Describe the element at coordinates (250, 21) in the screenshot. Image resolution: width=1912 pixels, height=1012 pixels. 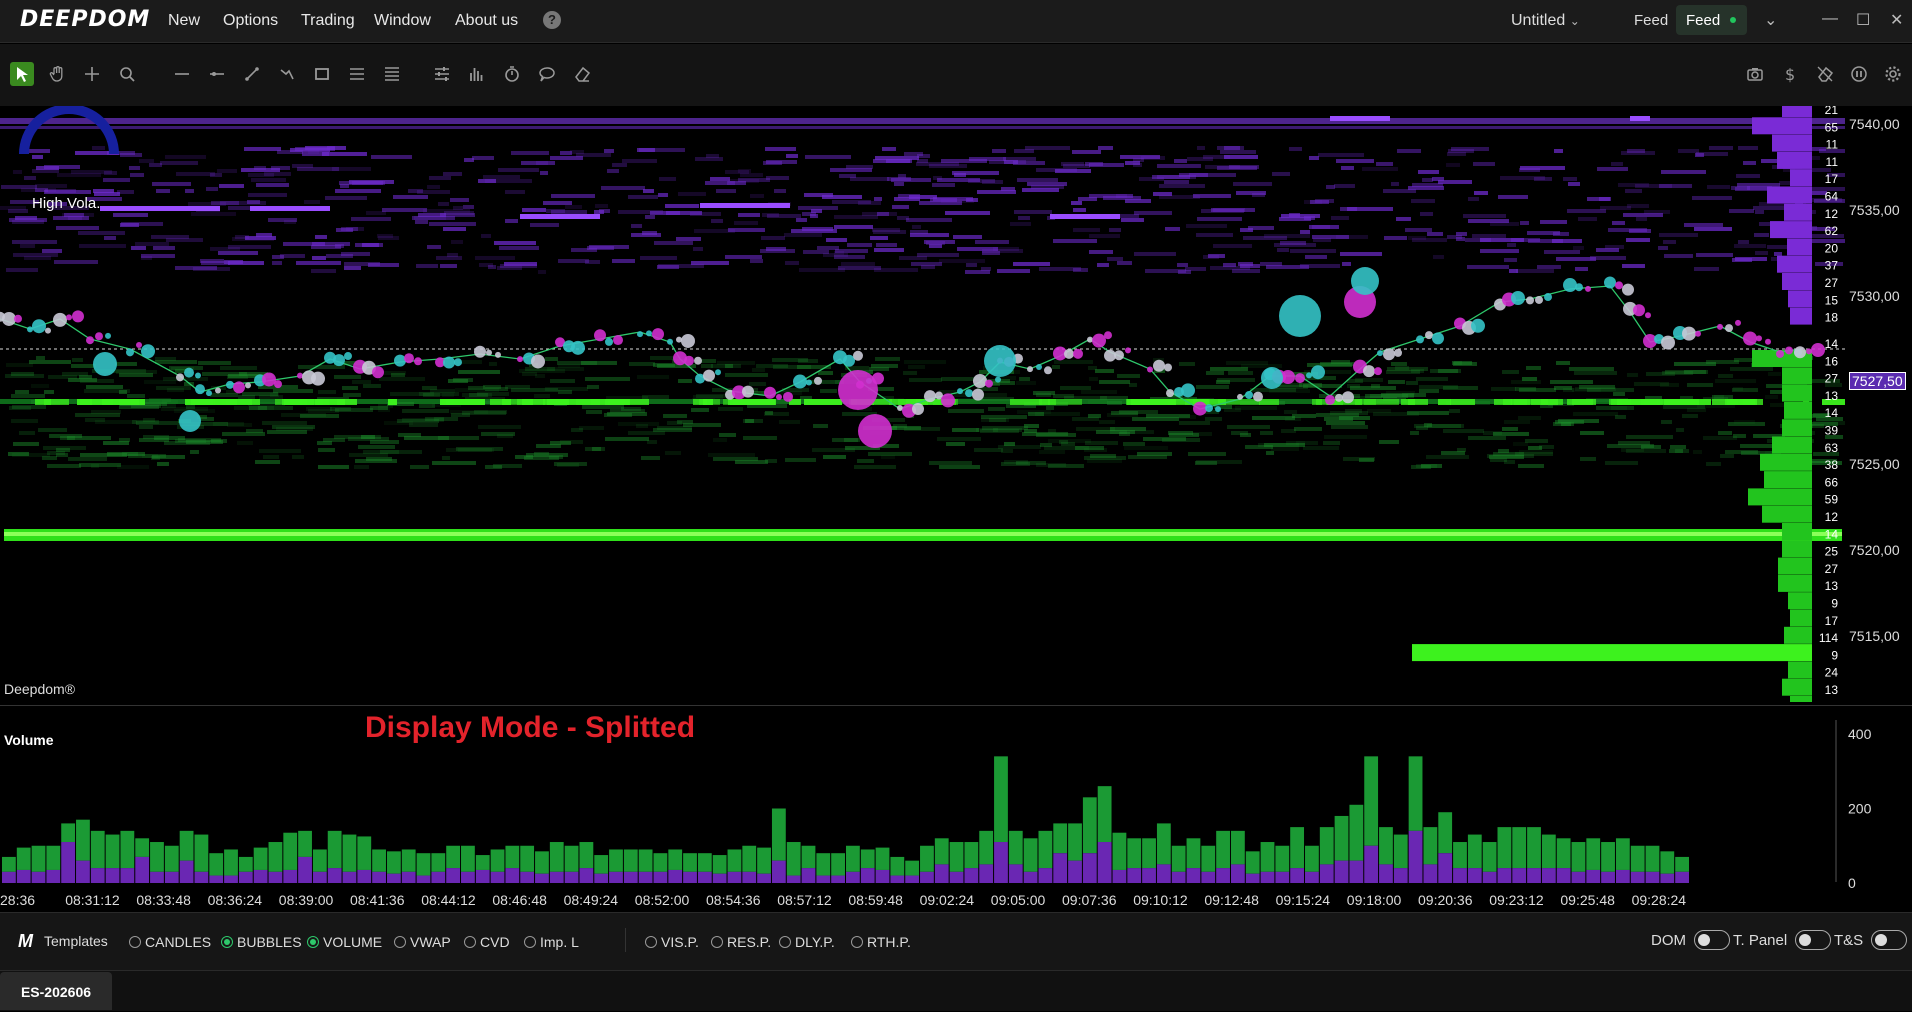
I see `menu-options: Options` at that location.